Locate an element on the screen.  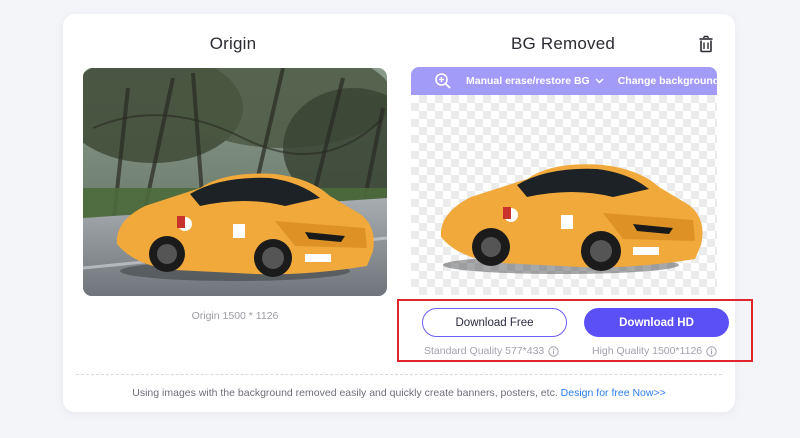
origin-title: Origin is located at coordinates (233, 43).